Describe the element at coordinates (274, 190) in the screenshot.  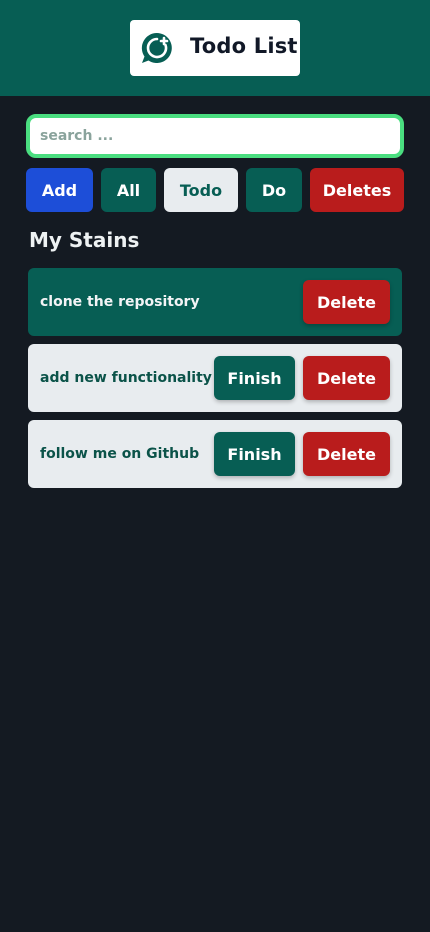
I see `filter-do-button: Do` at that location.